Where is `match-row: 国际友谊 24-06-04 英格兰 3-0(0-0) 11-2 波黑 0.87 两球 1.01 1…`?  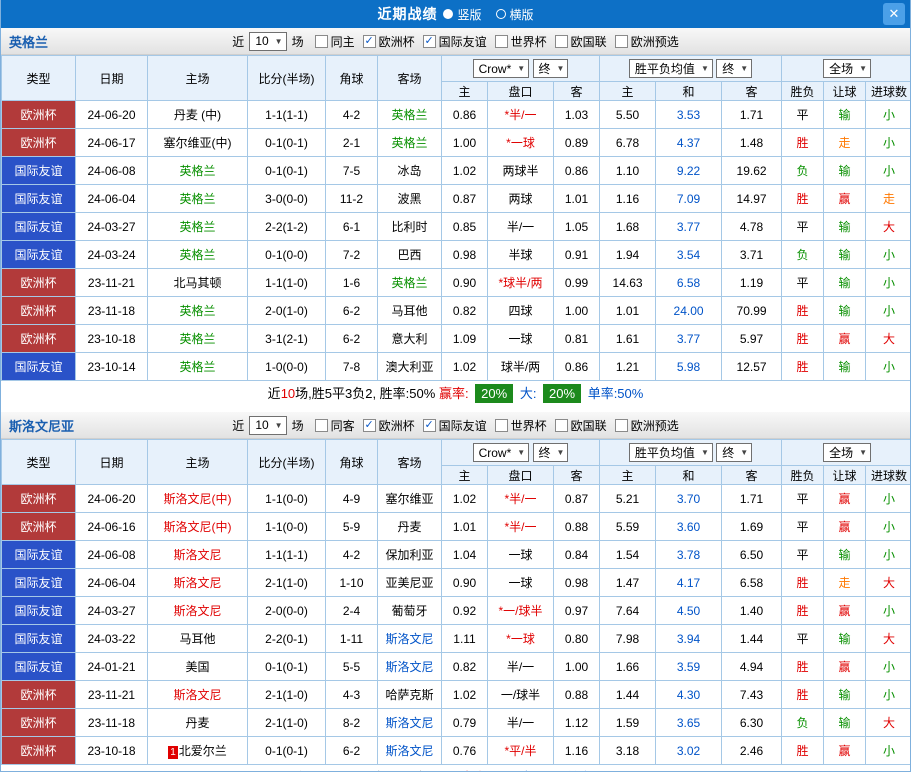
match-row: 国际友谊 24-06-04 英格兰 3-0(0-0) 11-2 波黑 0.87 两球 1.01 1… is located at coordinates (455, 198).